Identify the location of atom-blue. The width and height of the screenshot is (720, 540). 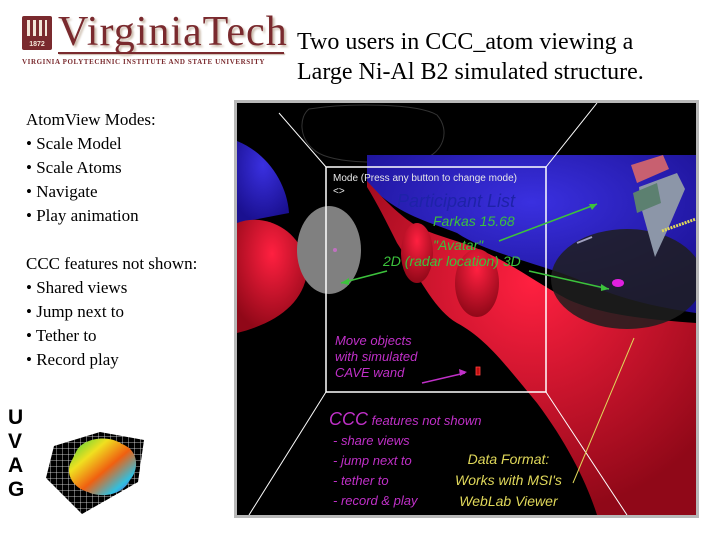
(263, 182).